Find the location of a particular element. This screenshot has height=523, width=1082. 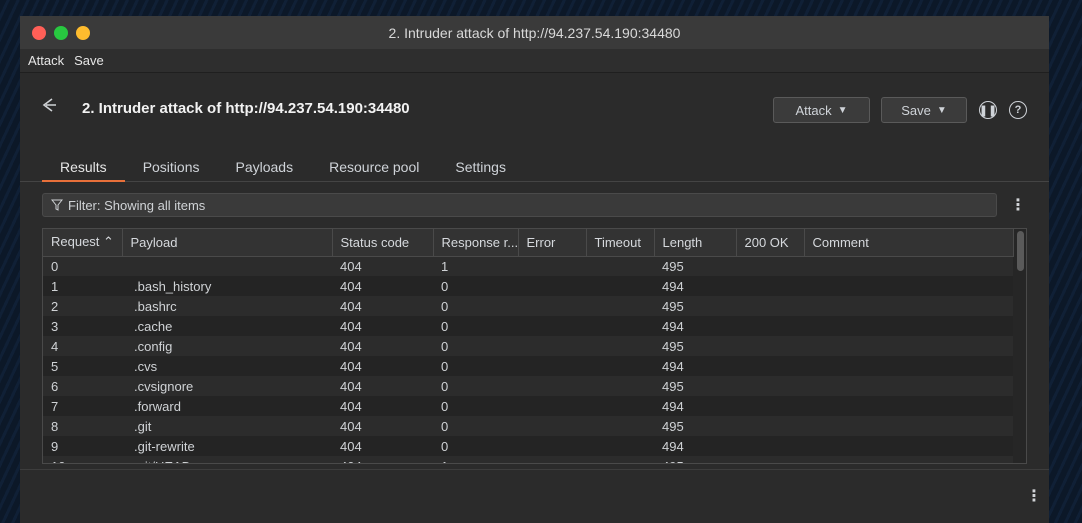

menu-attack: Attack is located at coordinates (46, 60).